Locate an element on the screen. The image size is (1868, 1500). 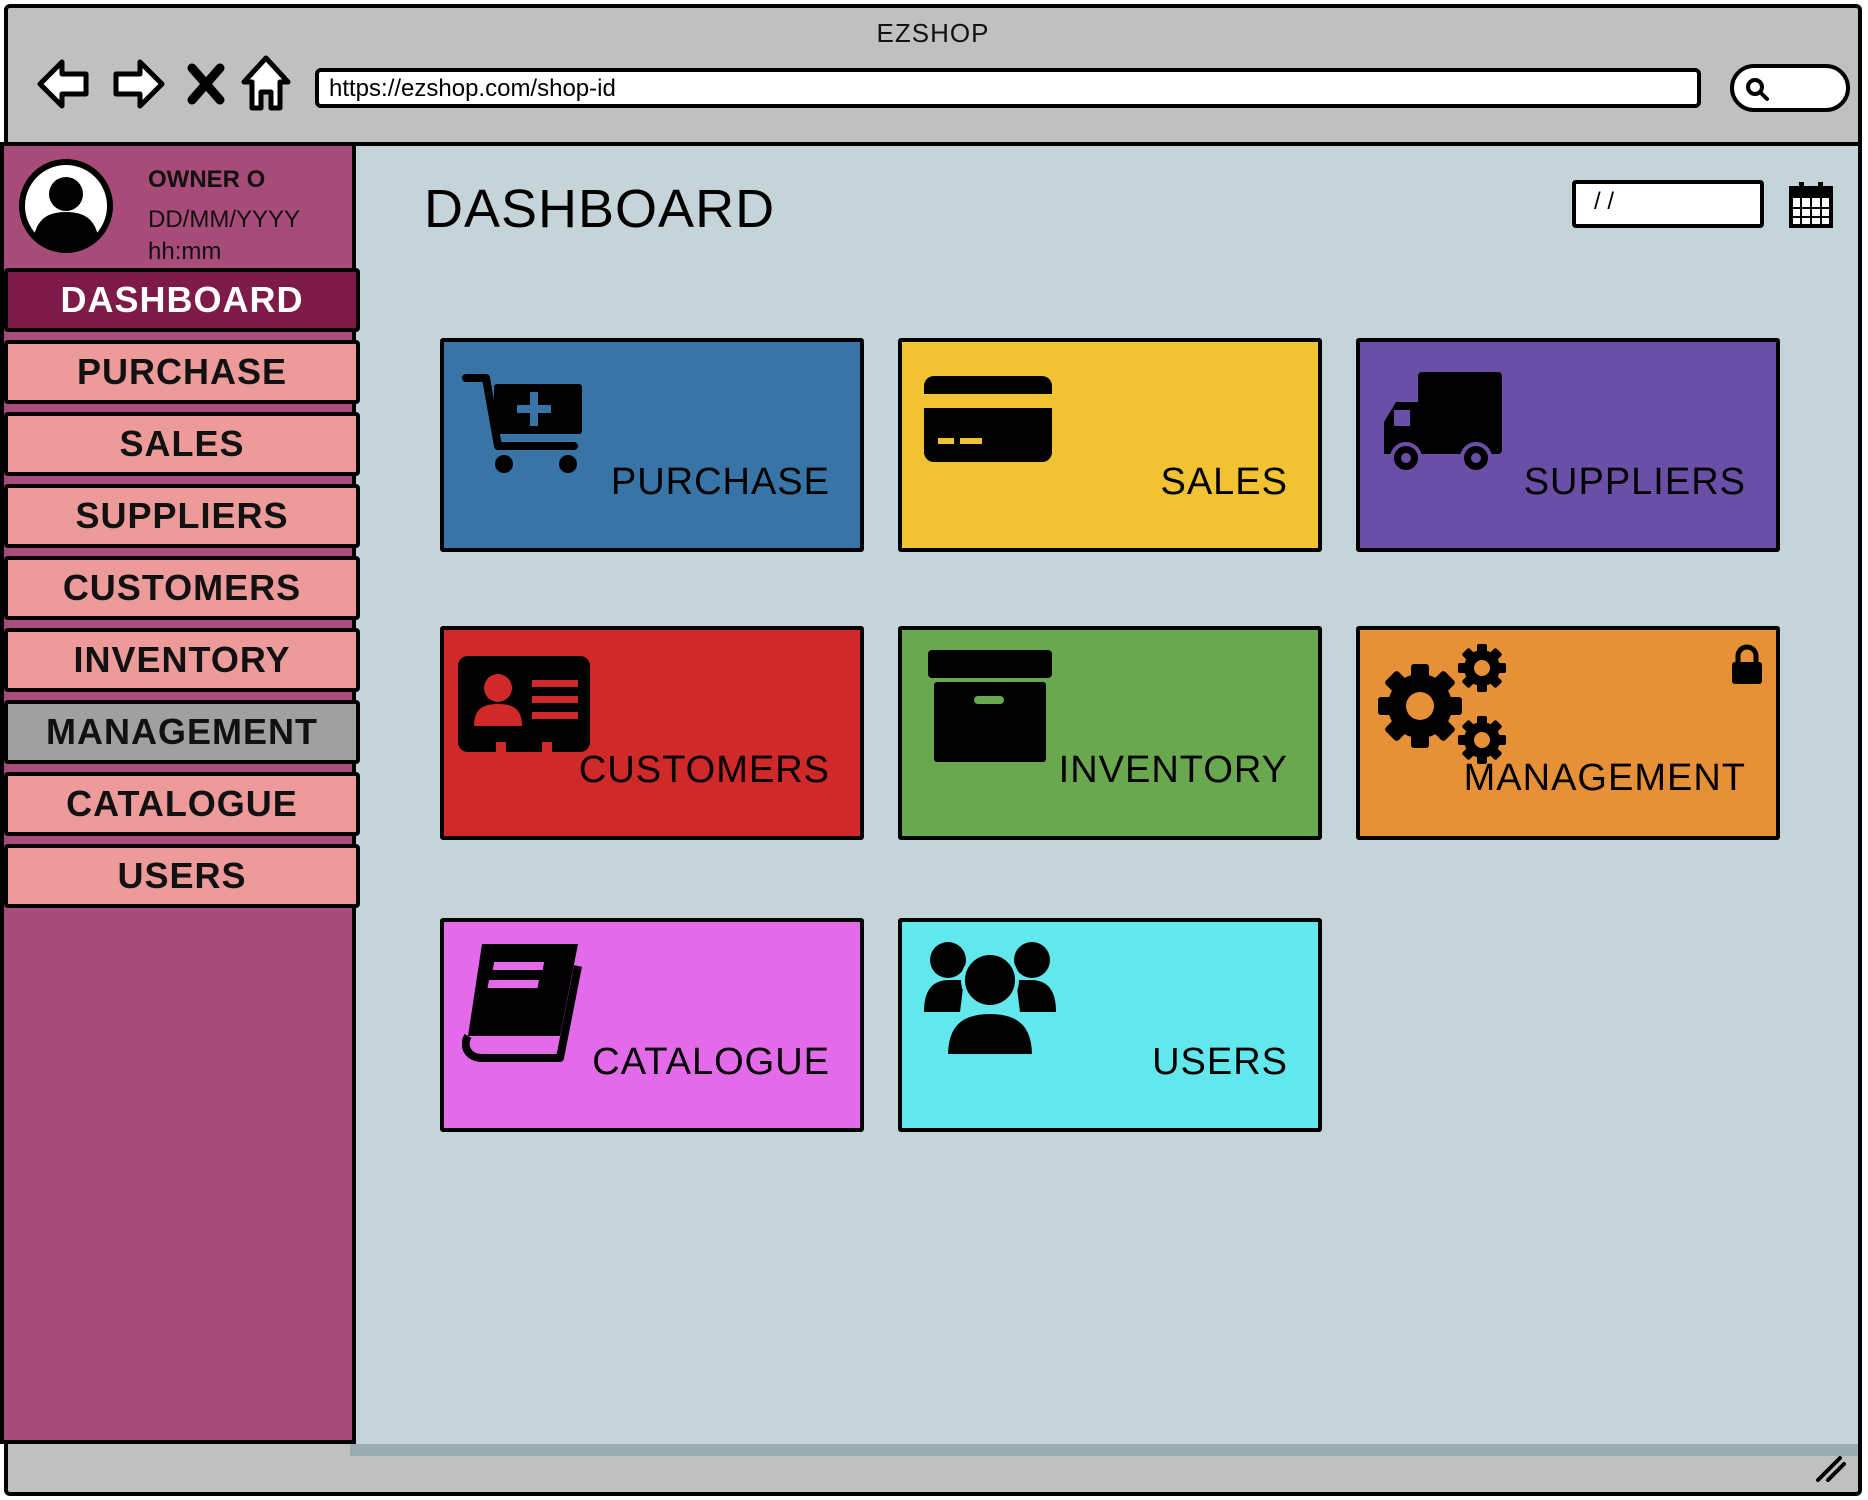
id-card-icon is located at coordinates (524, 706).